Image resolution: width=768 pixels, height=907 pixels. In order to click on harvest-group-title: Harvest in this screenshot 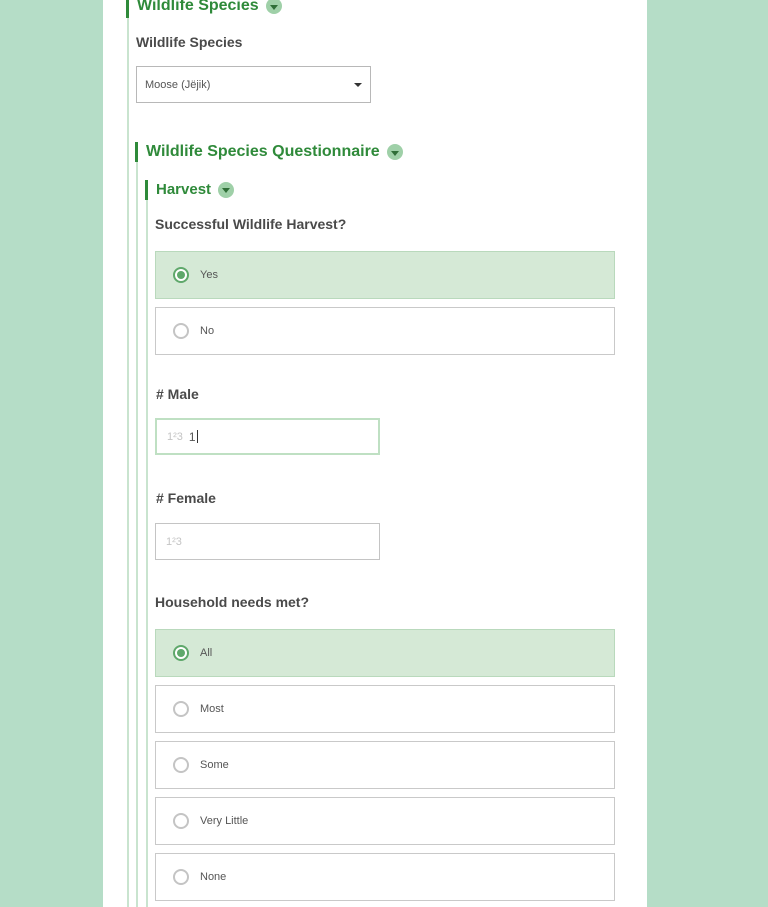, I will do `click(195, 189)`.